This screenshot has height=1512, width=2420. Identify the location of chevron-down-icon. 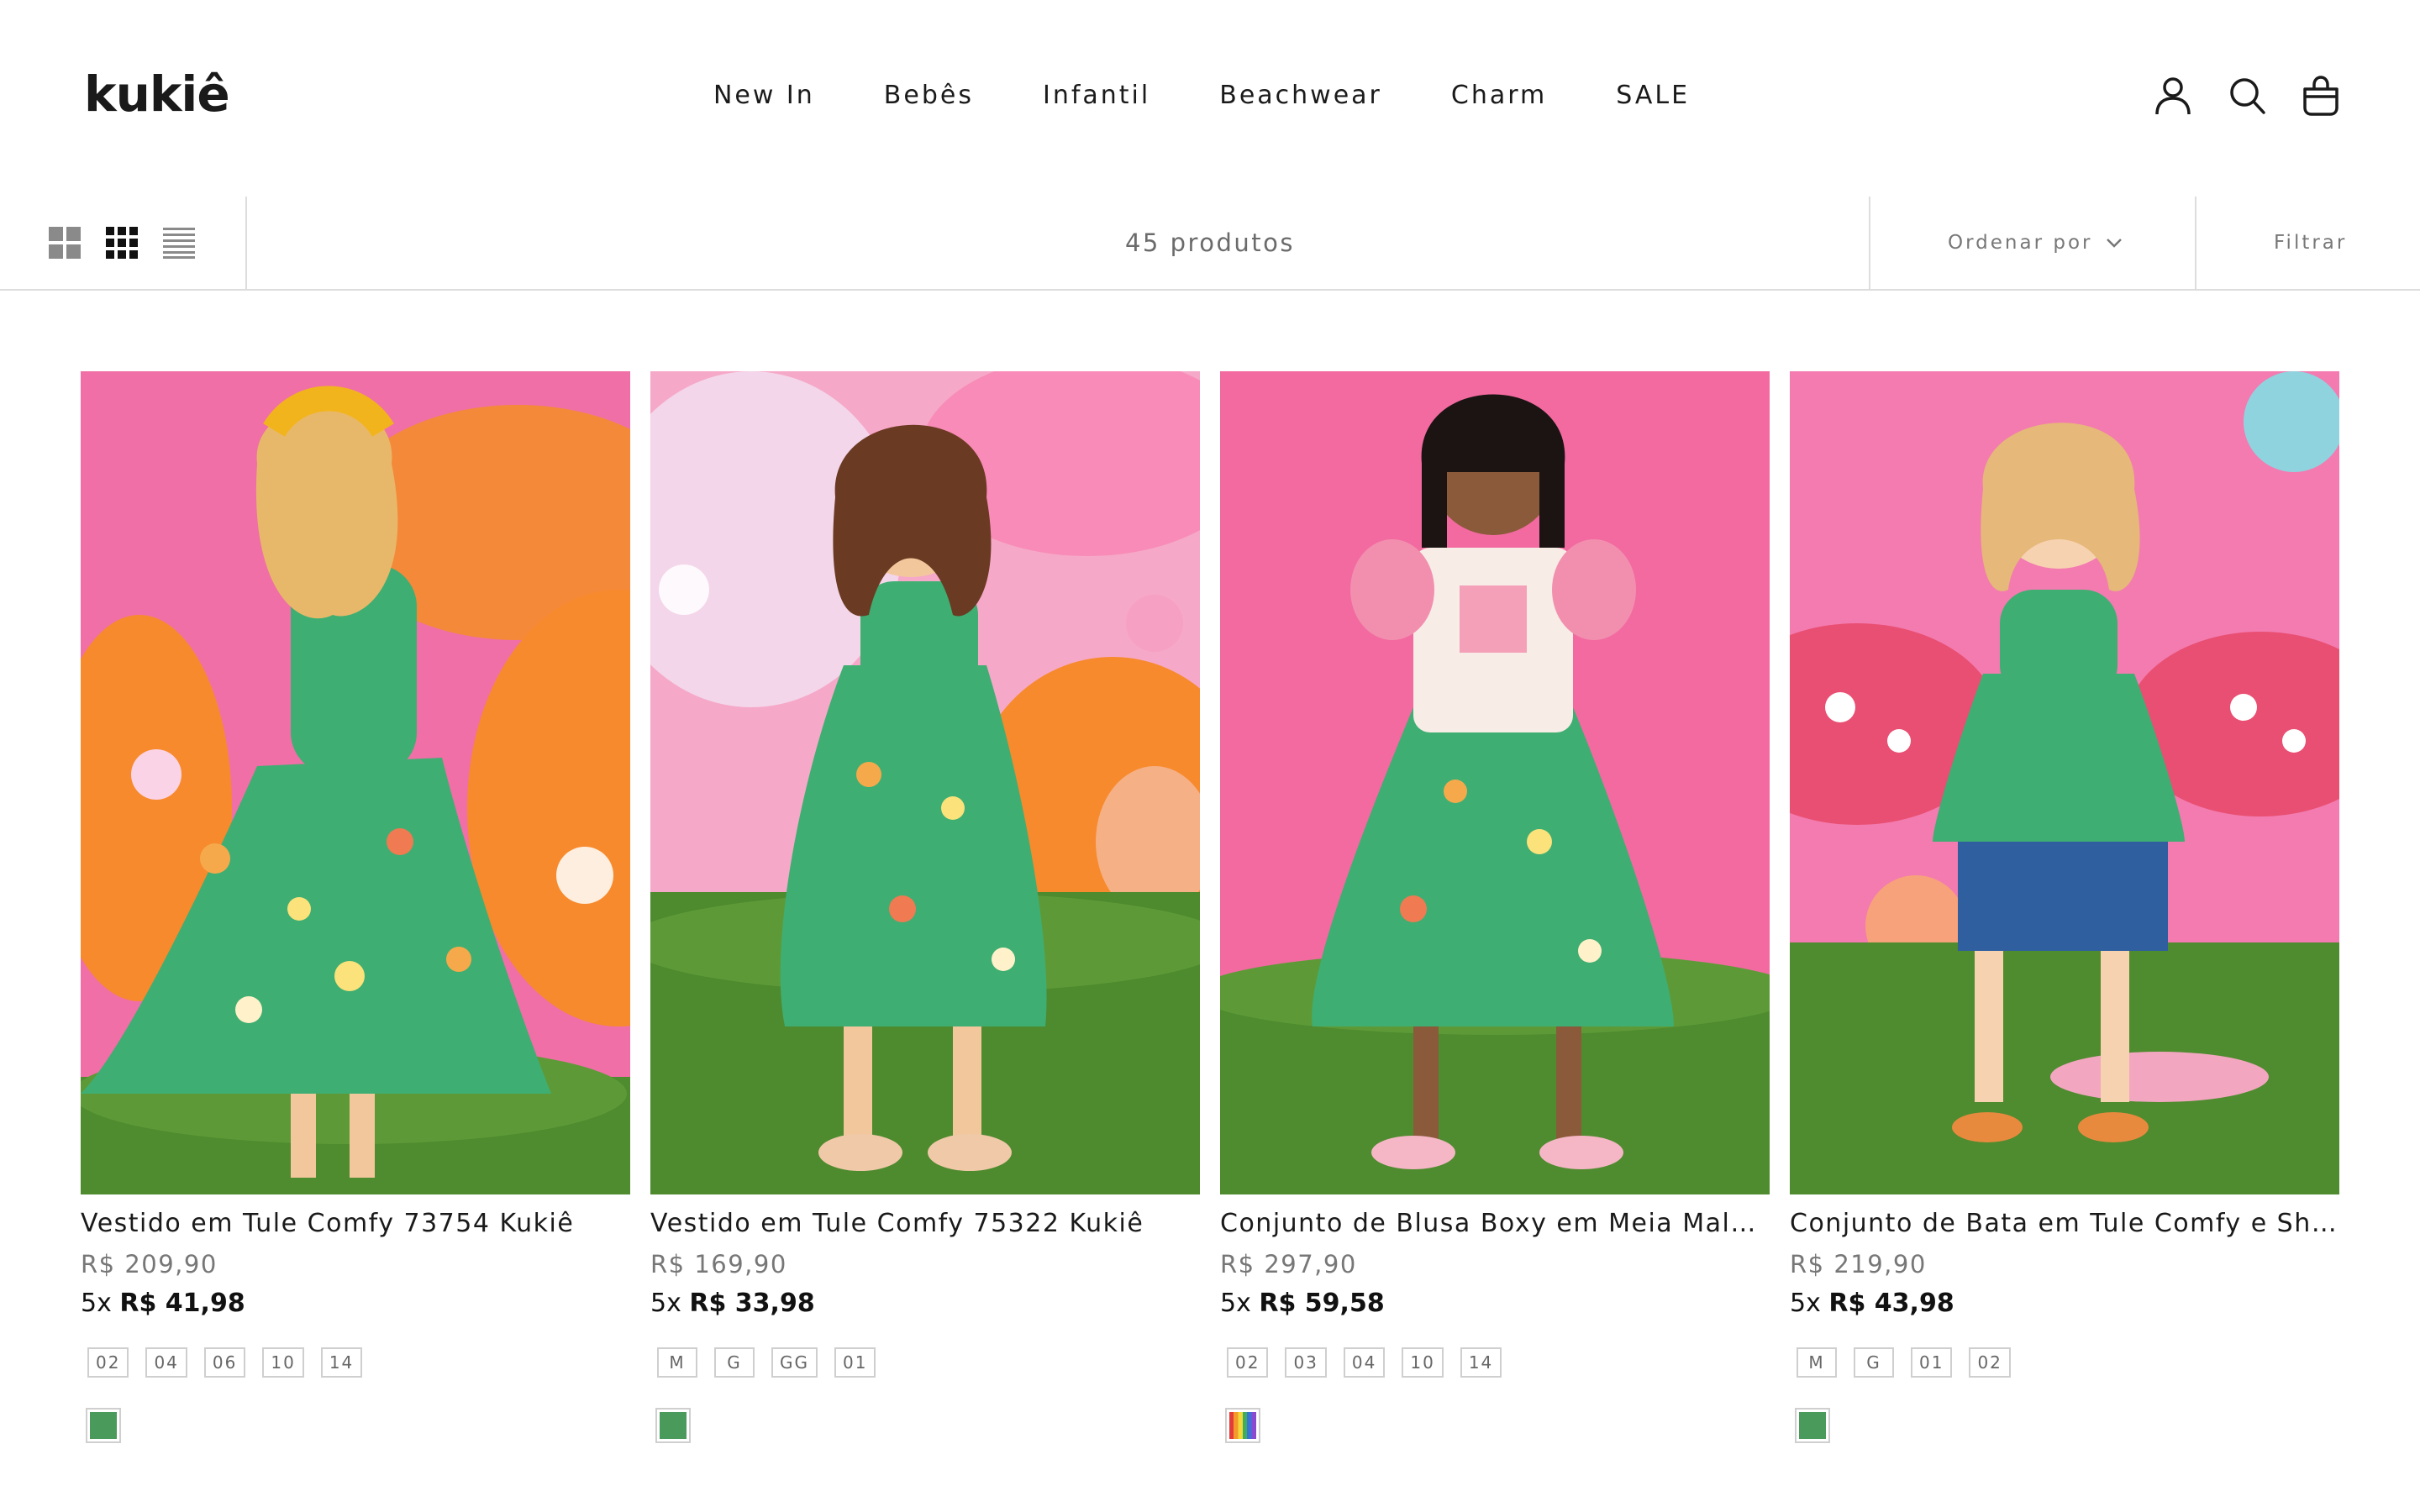
(2115, 243).